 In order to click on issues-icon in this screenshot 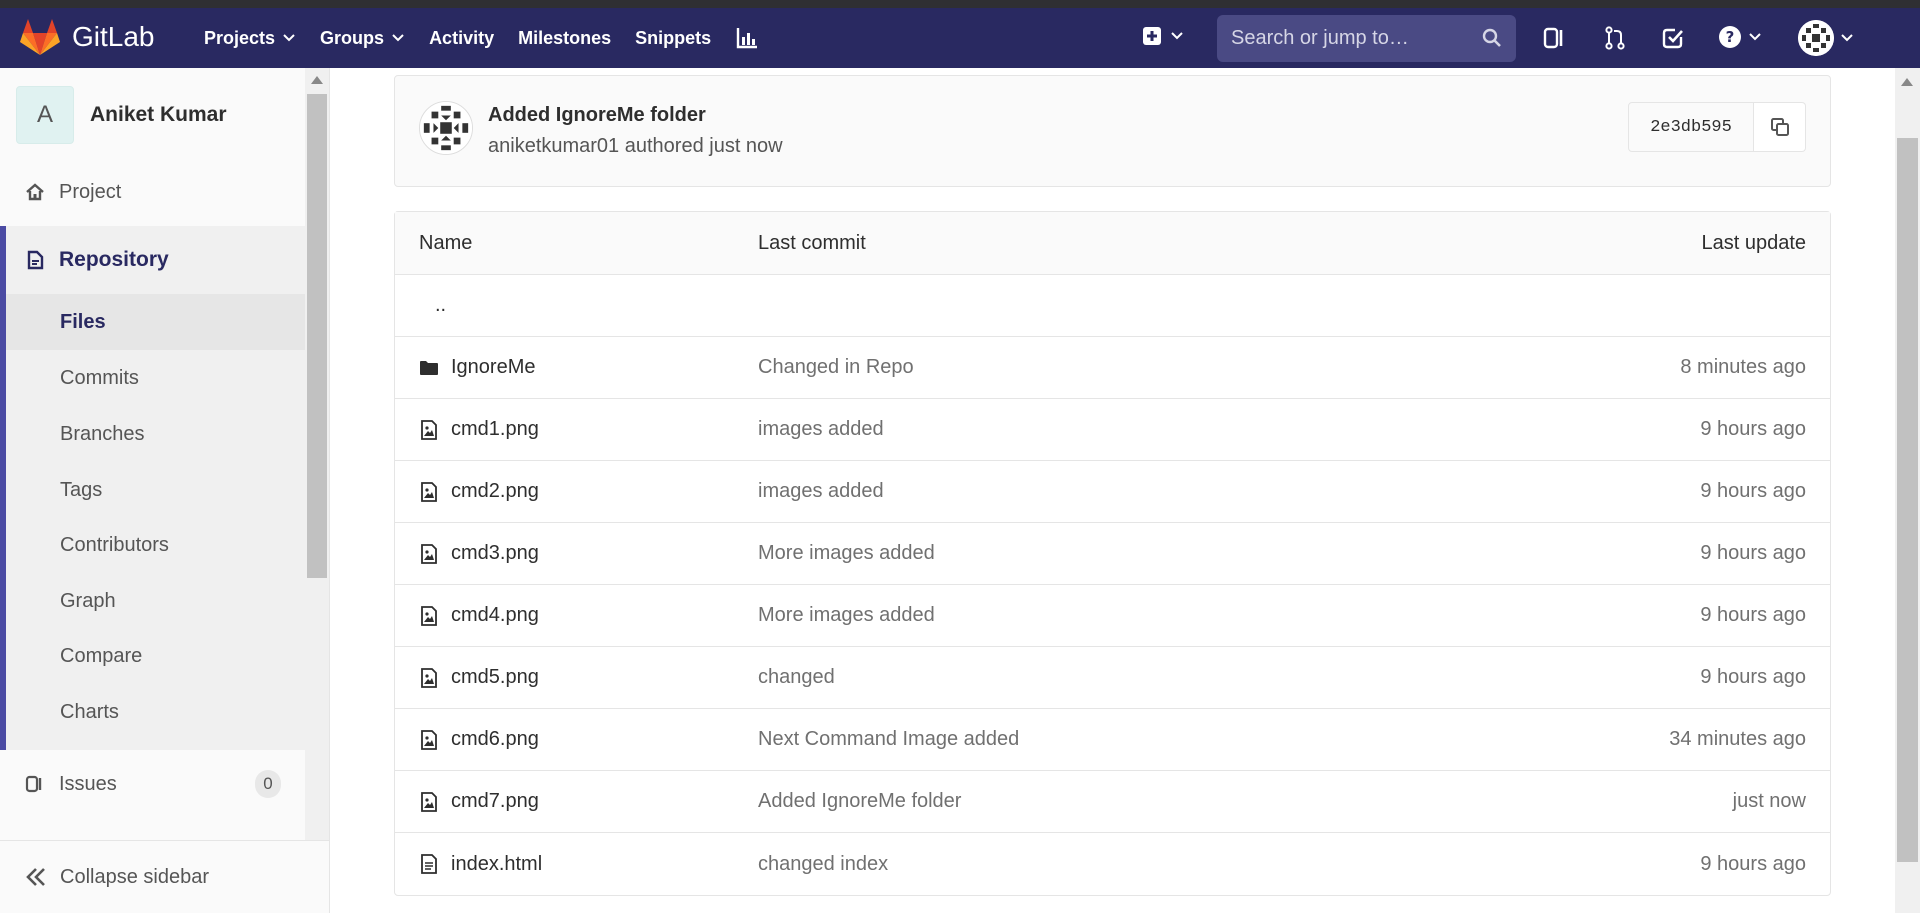, I will do `click(1555, 38)`.